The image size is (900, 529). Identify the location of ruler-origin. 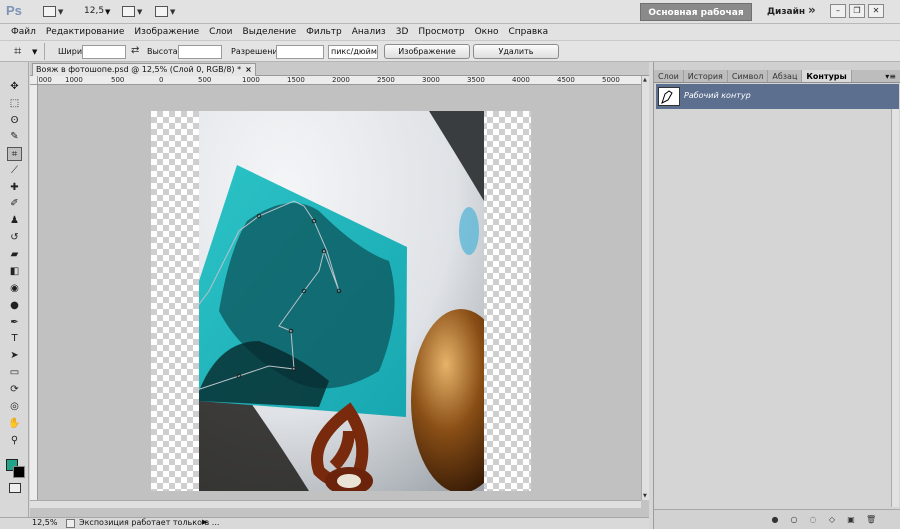
(34, 80).